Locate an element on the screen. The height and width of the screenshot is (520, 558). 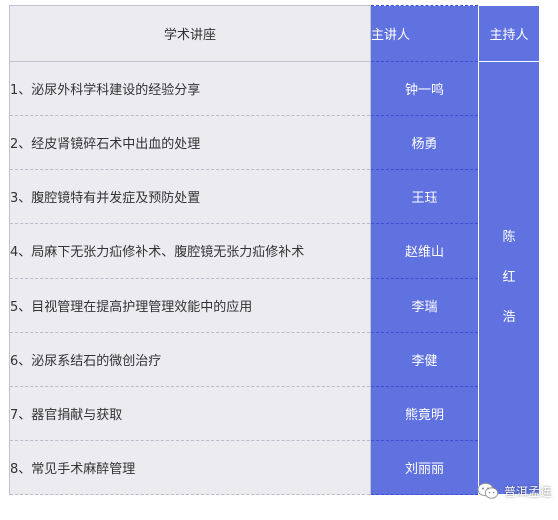
speaker-name: 钟一鸣 is located at coordinates (424, 89).